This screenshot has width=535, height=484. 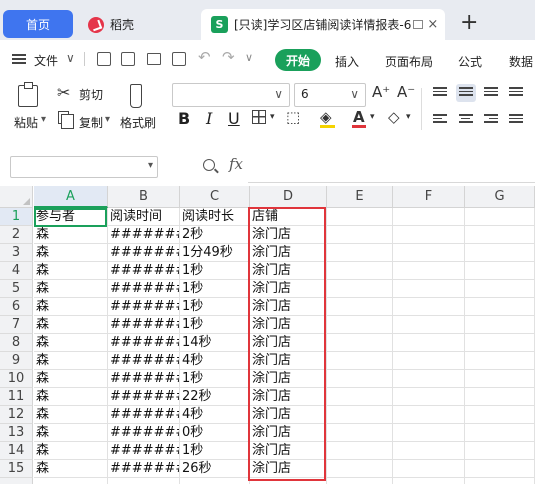 What do you see at coordinates (144, 235) in the screenshot?
I see `cell-b2: ########` at bounding box center [144, 235].